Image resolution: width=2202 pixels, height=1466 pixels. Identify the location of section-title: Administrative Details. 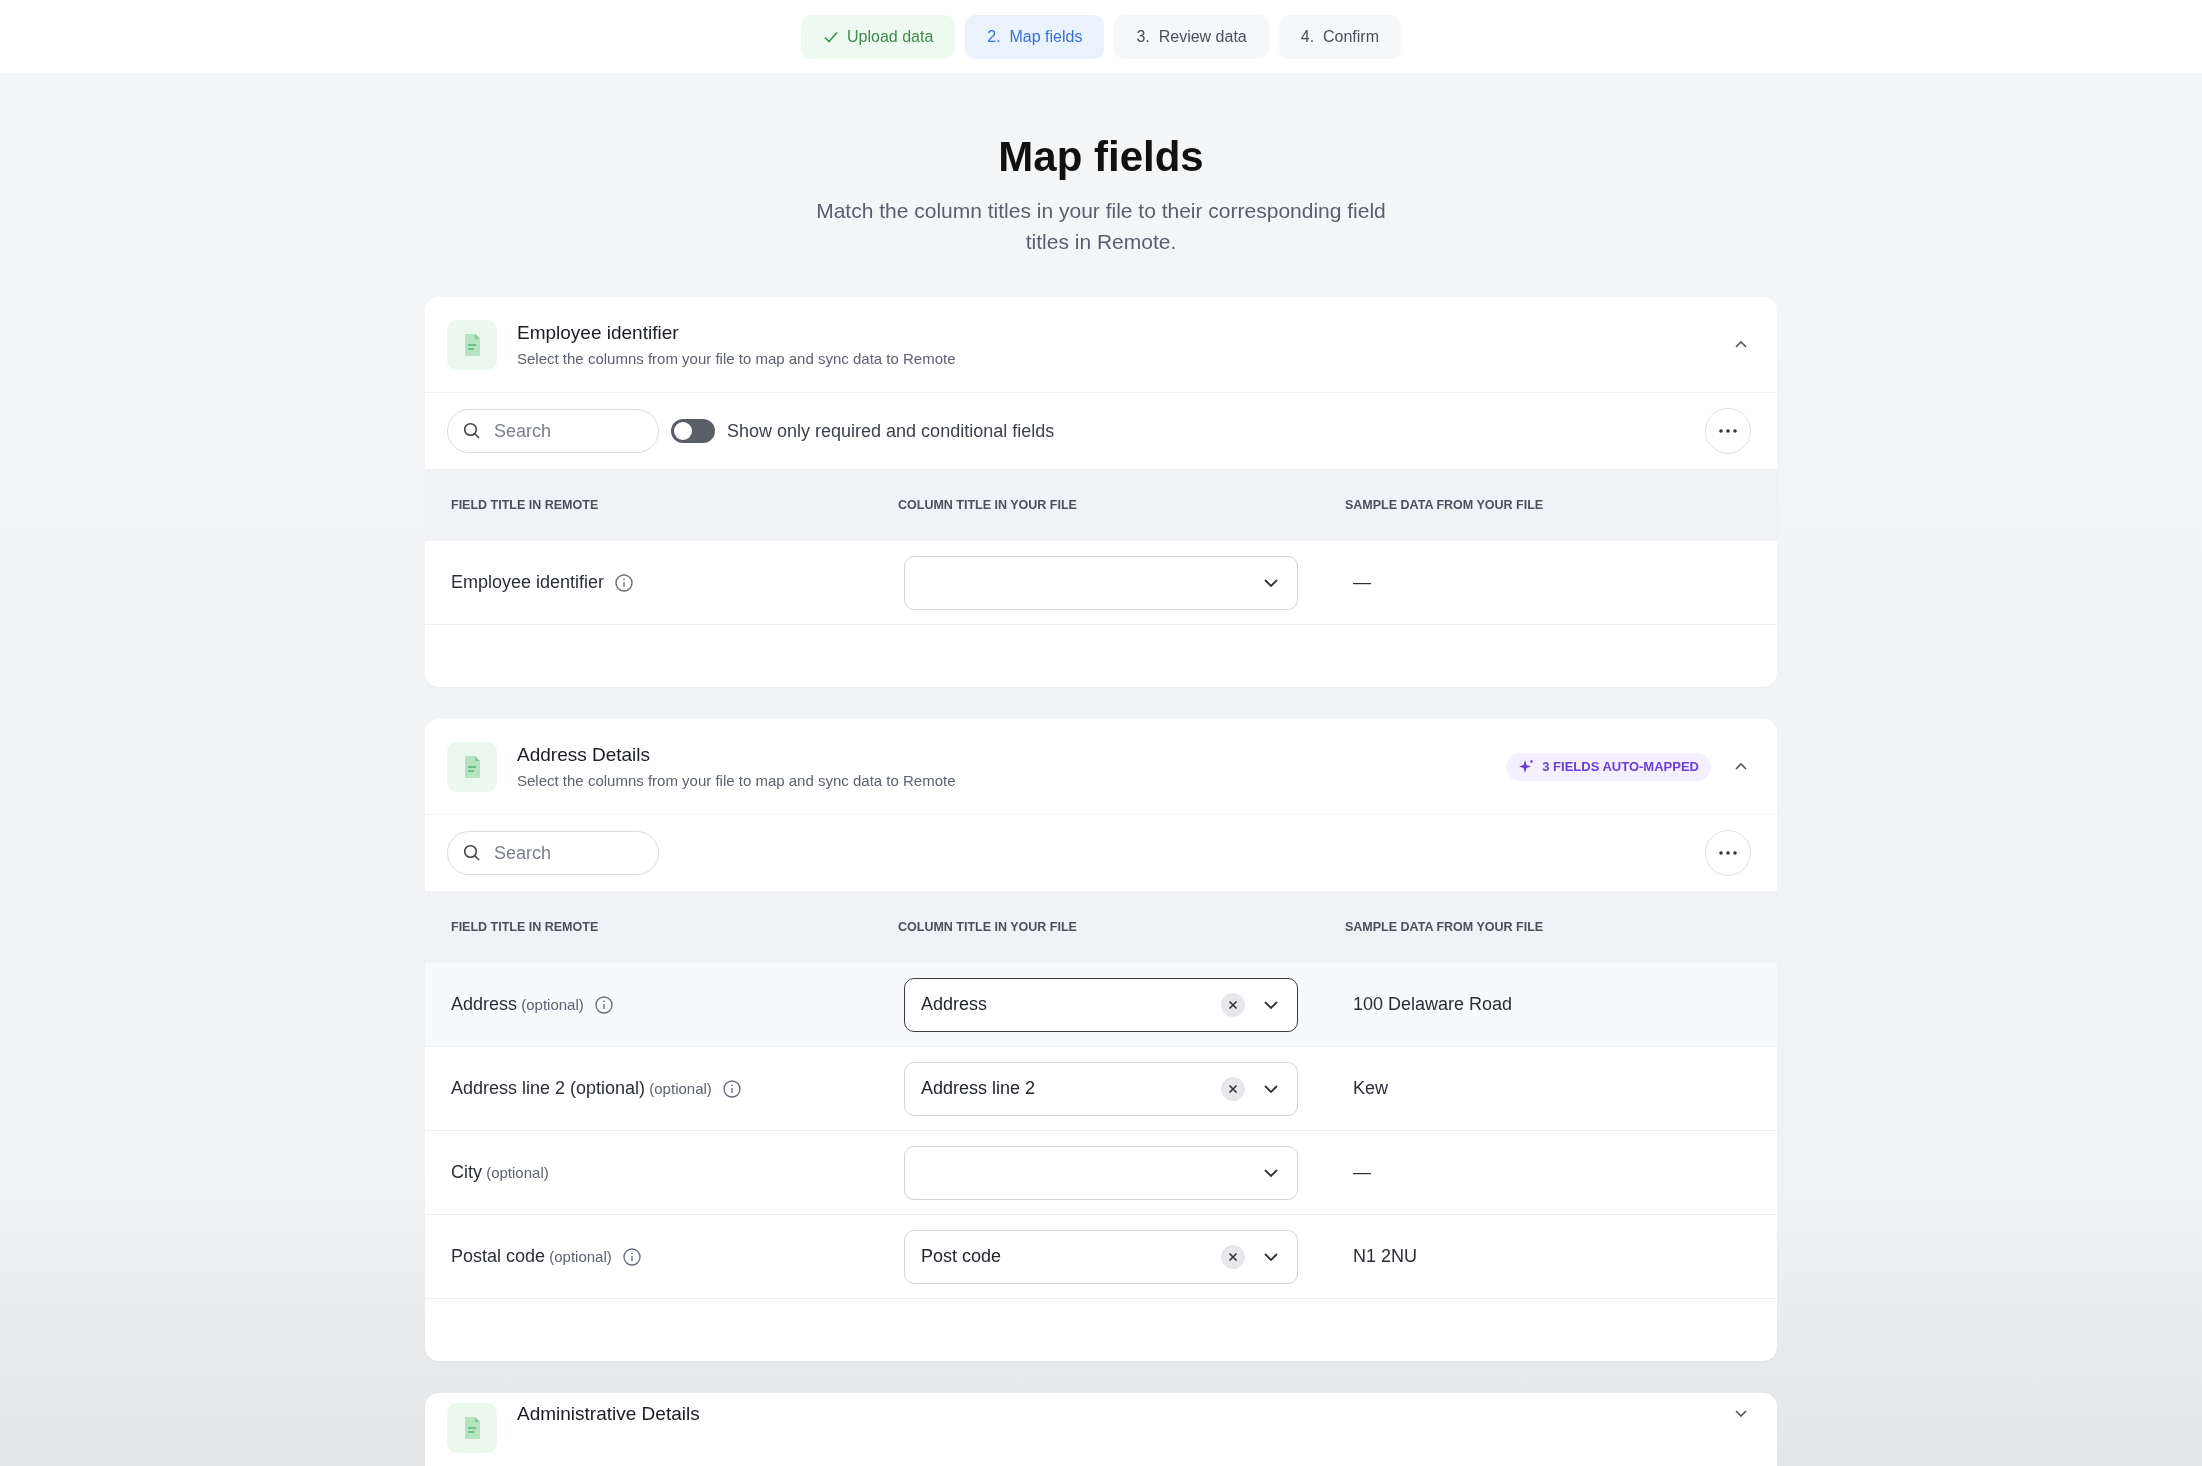
(609, 1414).